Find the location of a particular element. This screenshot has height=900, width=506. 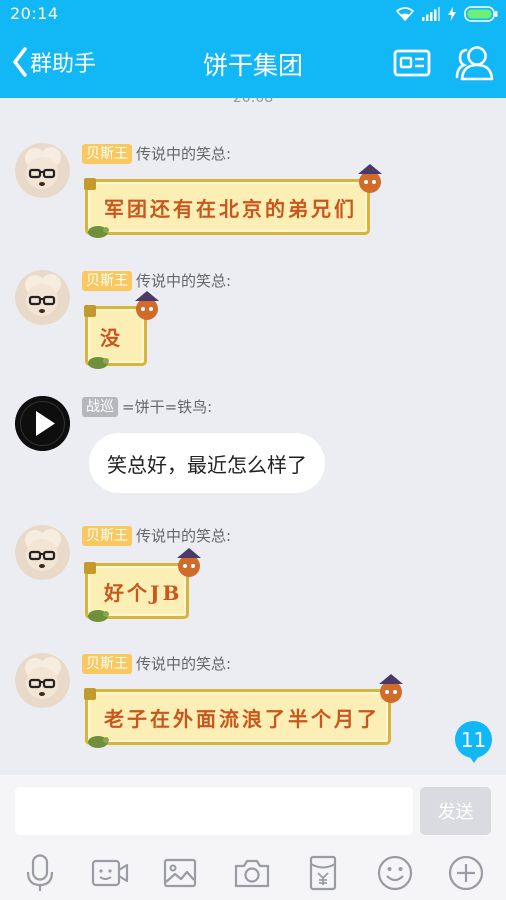

avatar-play-icon is located at coordinates (42, 423).